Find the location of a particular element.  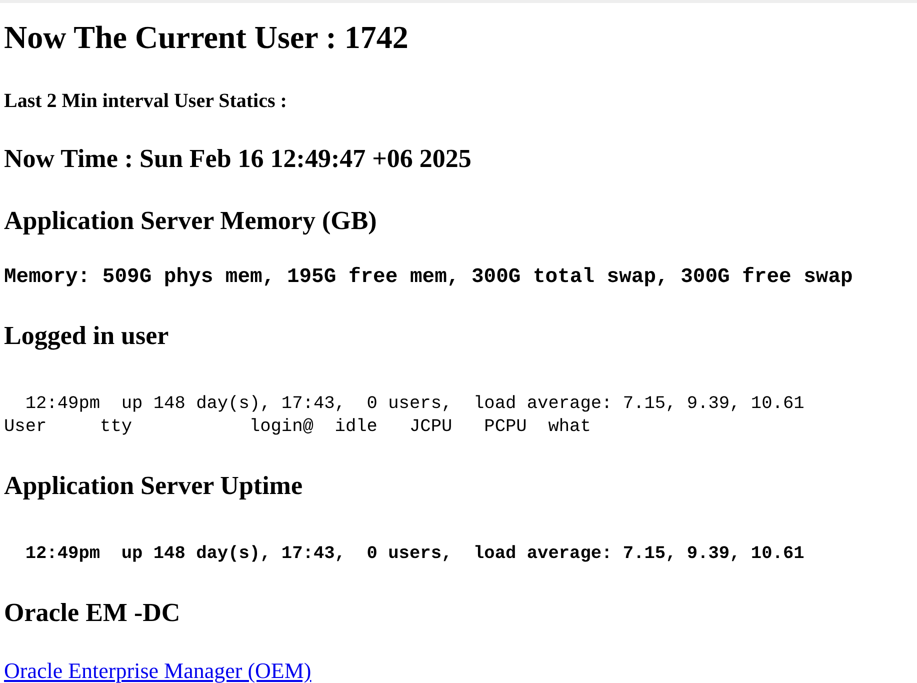

console-output-line: Memory: 509G phys mem, 195G free mem, 300G total swap, 300G free swap is located at coordinates (429, 277).